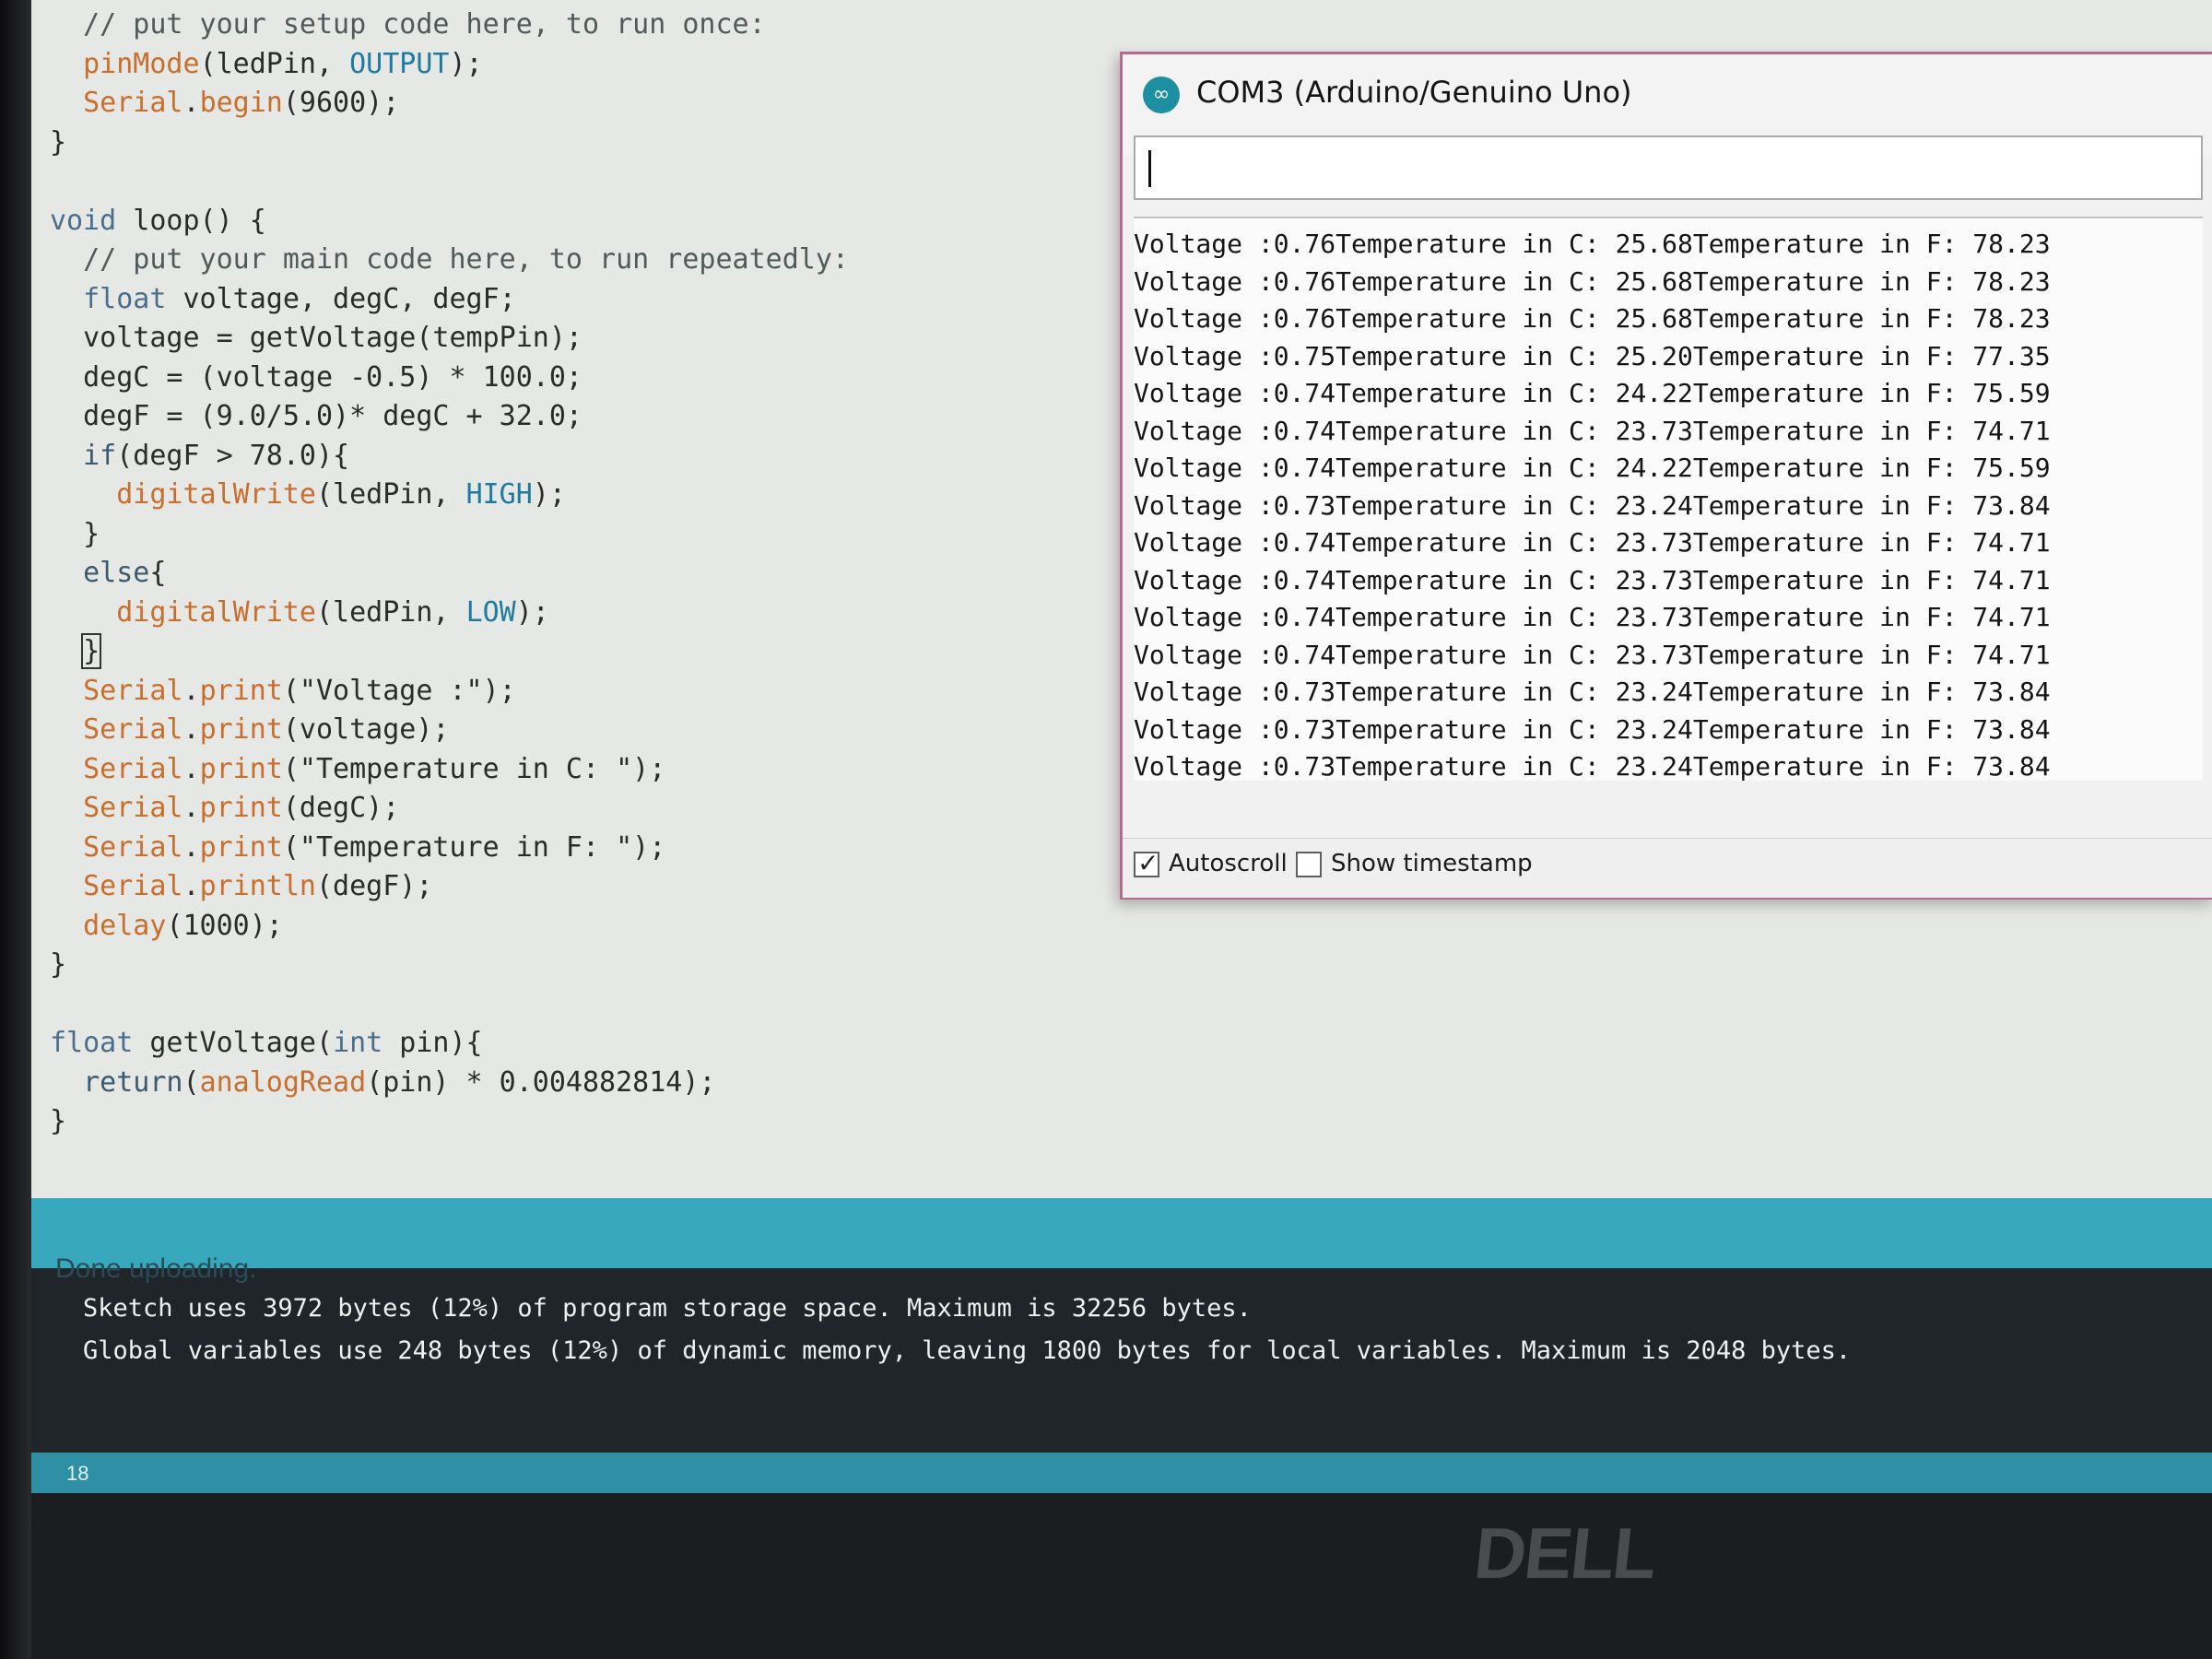 This screenshot has height=1659, width=2212. What do you see at coordinates (316, 377) in the screenshot?
I see `code-token: degC = (voltage -0.5) * 100.0;` at bounding box center [316, 377].